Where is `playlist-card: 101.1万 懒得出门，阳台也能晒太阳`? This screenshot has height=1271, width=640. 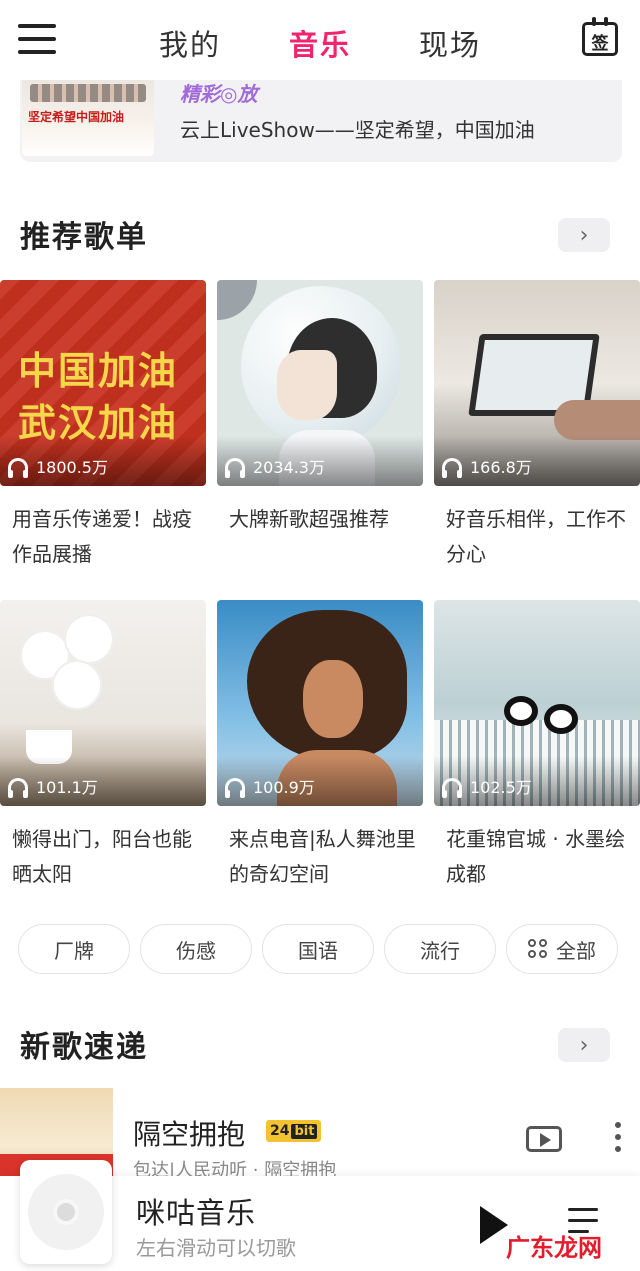
playlist-card: 101.1万 懒得出门，阳台也能晒太阳 is located at coordinates (103, 746).